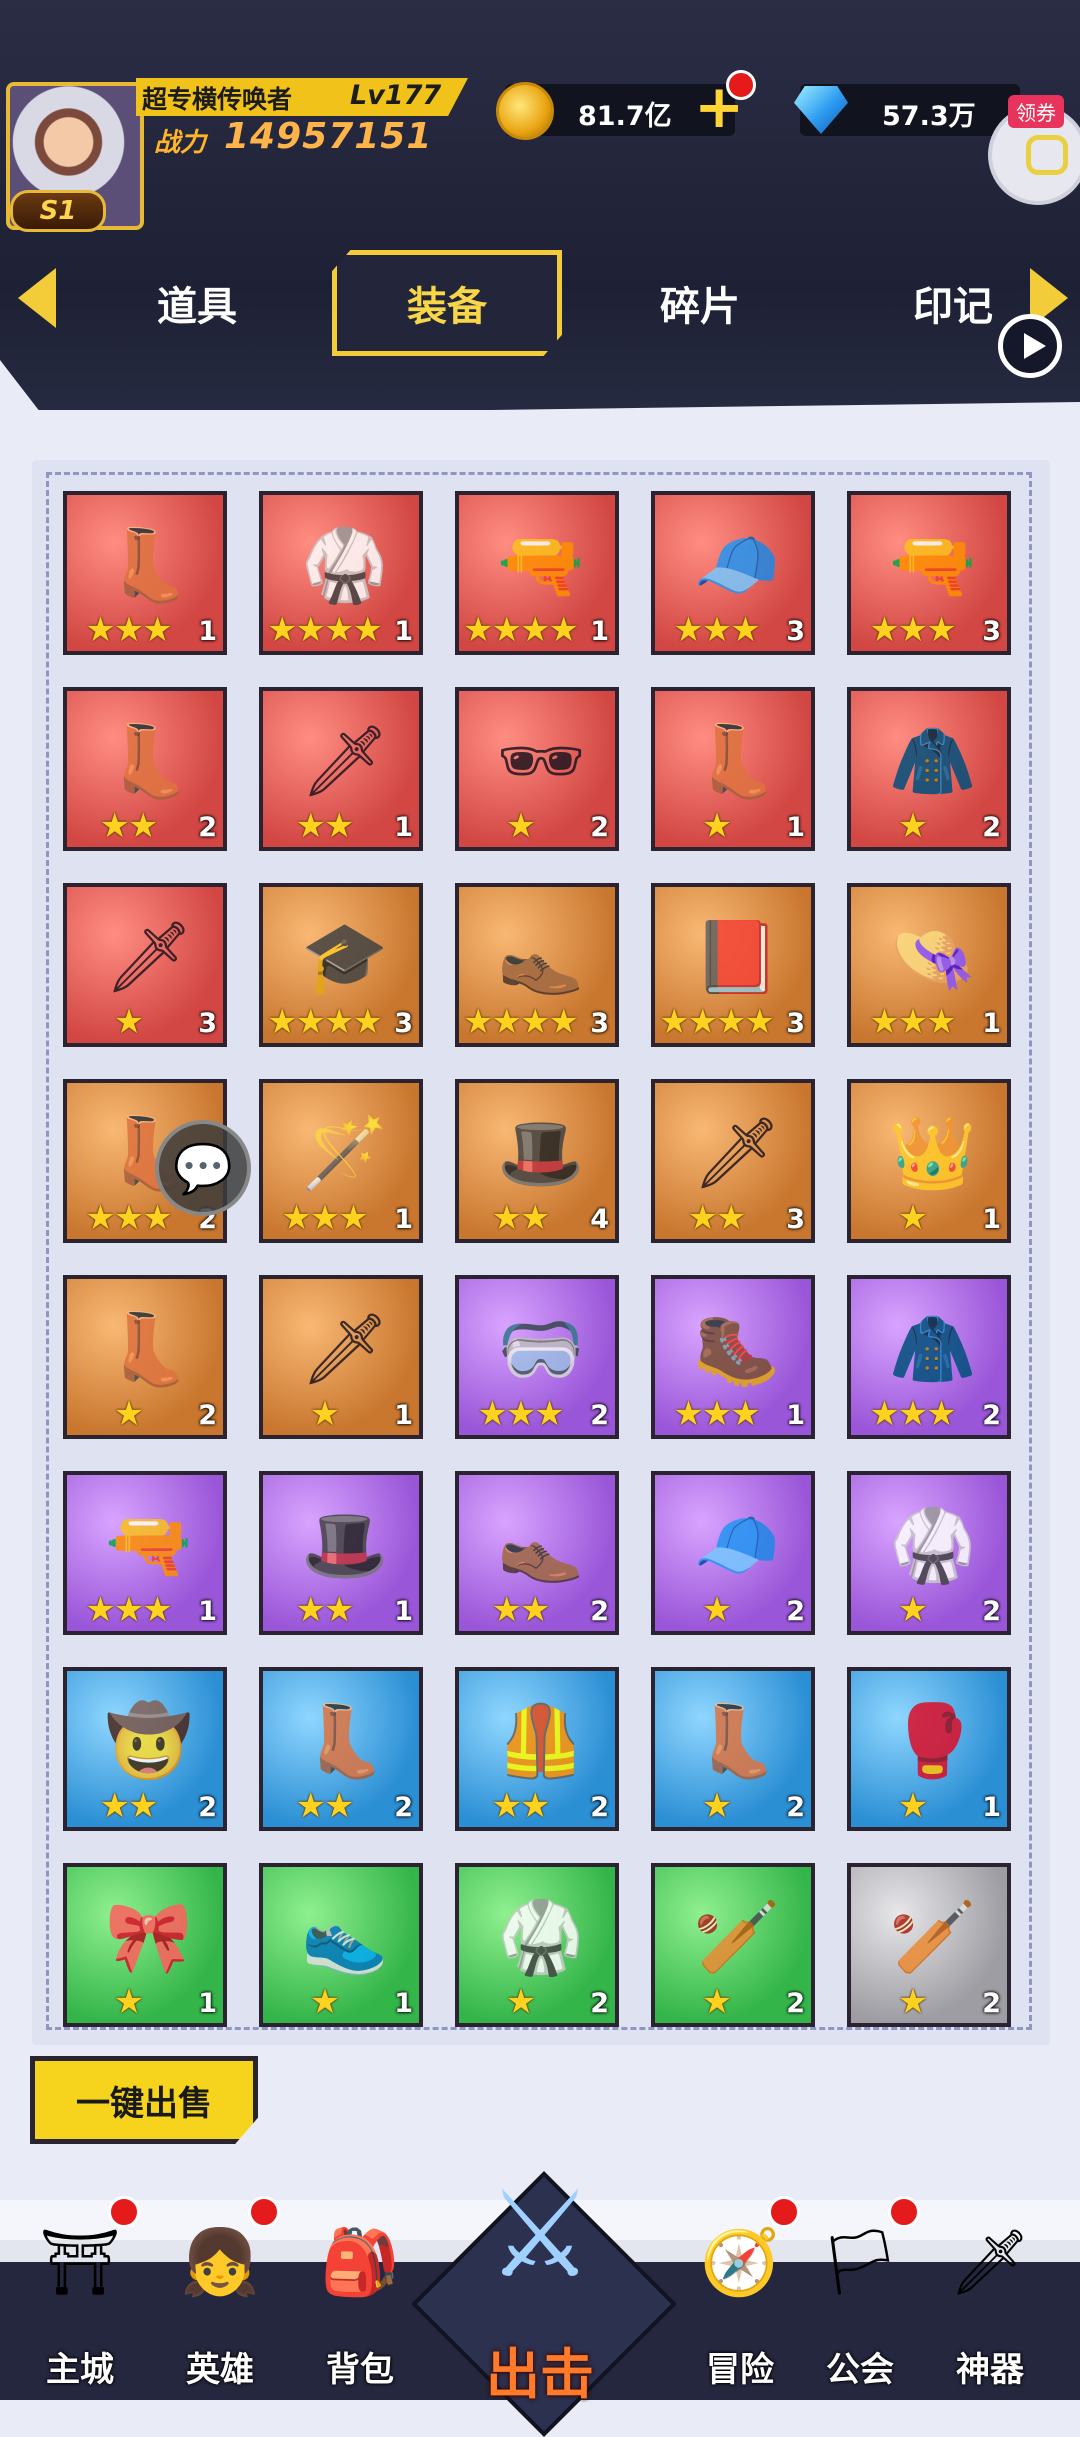 The image size is (1080, 2437). What do you see at coordinates (1030, 346) in the screenshot?
I see `play-video-icon` at bounding box center [1030, 346].